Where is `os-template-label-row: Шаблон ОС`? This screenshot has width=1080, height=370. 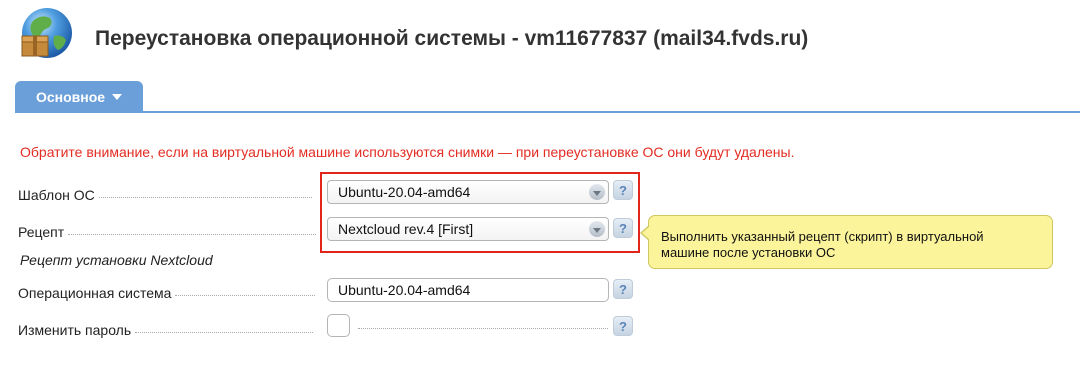 os-template-label-row: Шаблон ОС is located at coordinates (165, 192).